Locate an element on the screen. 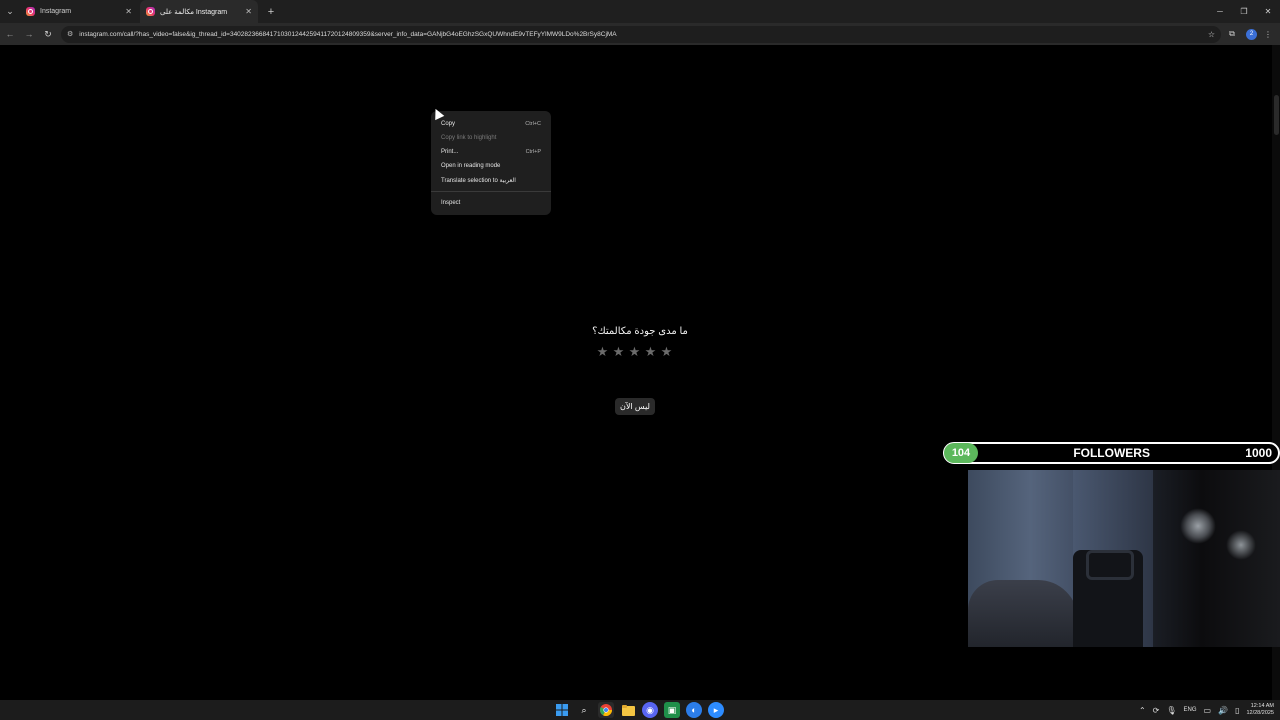 Image resolution: width=1280 pixels, height=720 pixels. webcam-feed is located at coordinates (1124, 558).